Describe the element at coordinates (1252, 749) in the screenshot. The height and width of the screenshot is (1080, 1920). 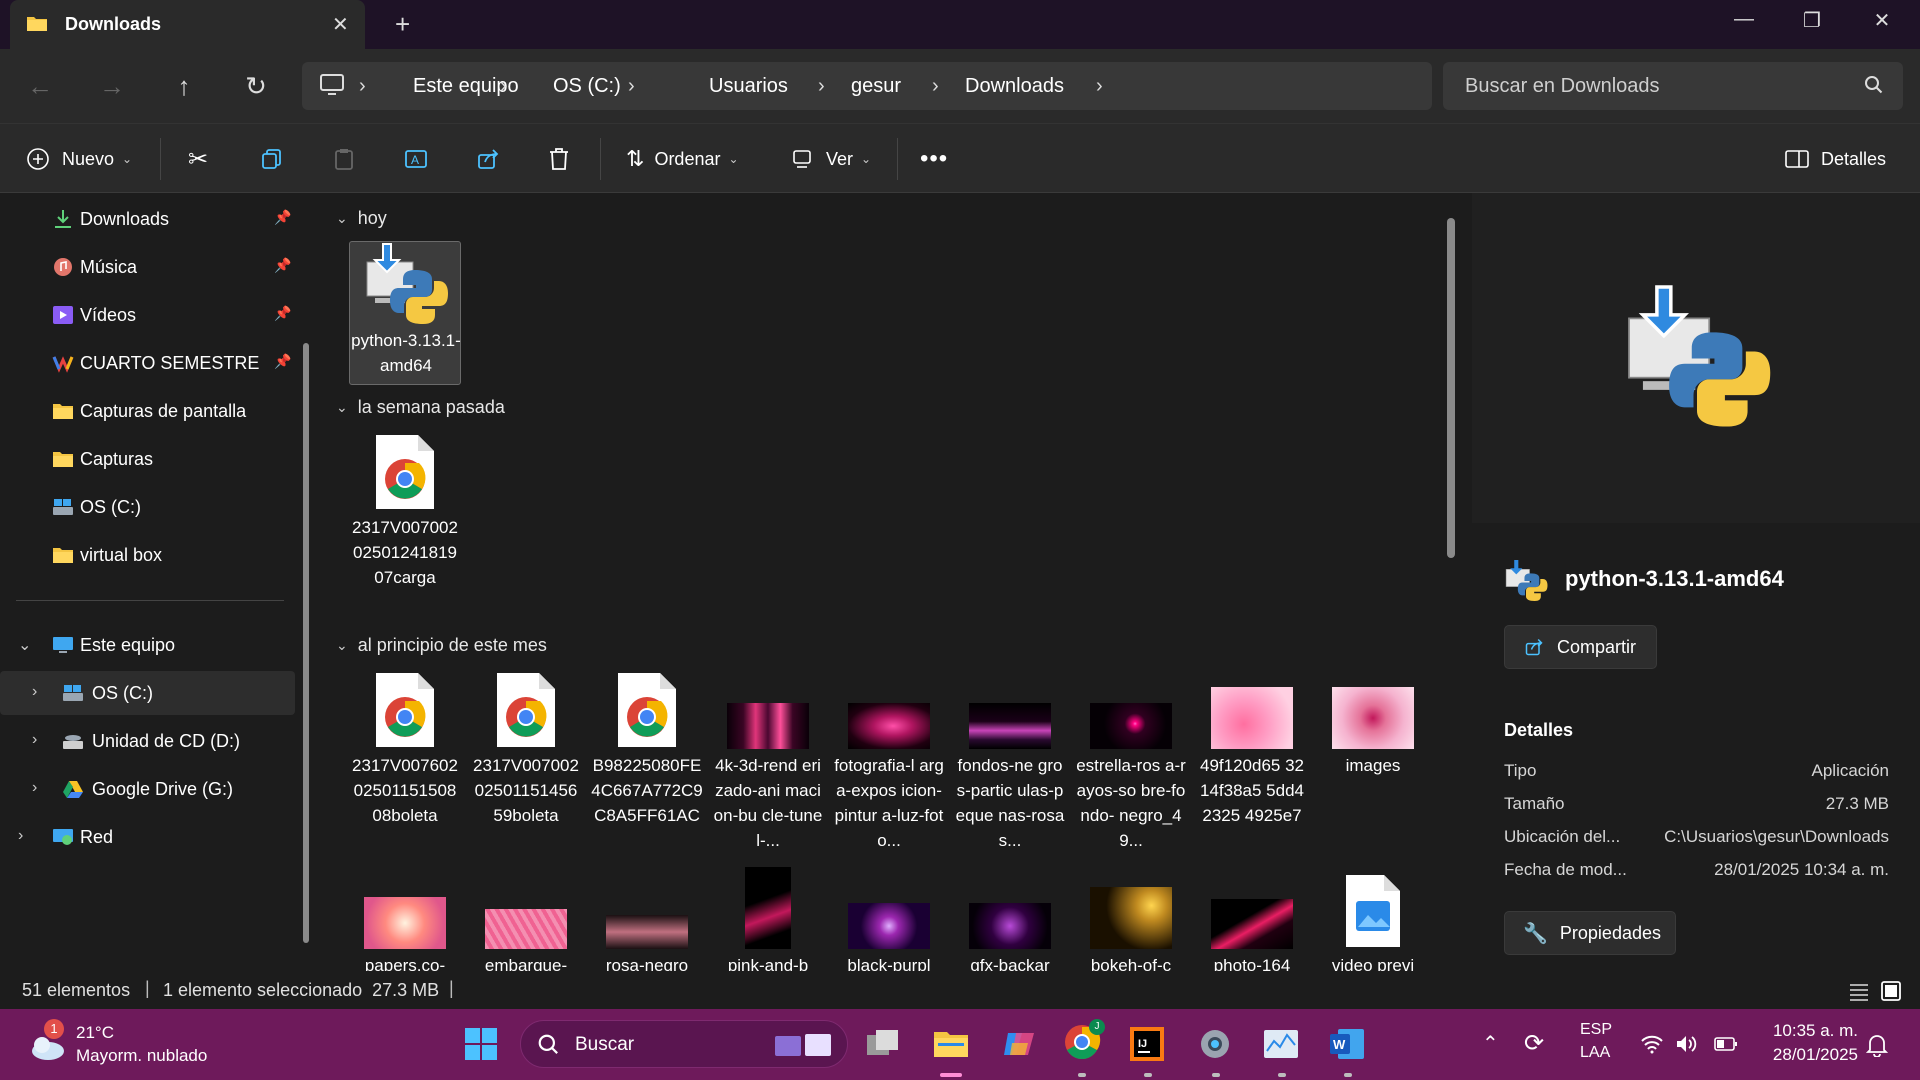
I see `file-item-image: 49f120d65 3214f38a5 5dd42325 4925e7` at that location.